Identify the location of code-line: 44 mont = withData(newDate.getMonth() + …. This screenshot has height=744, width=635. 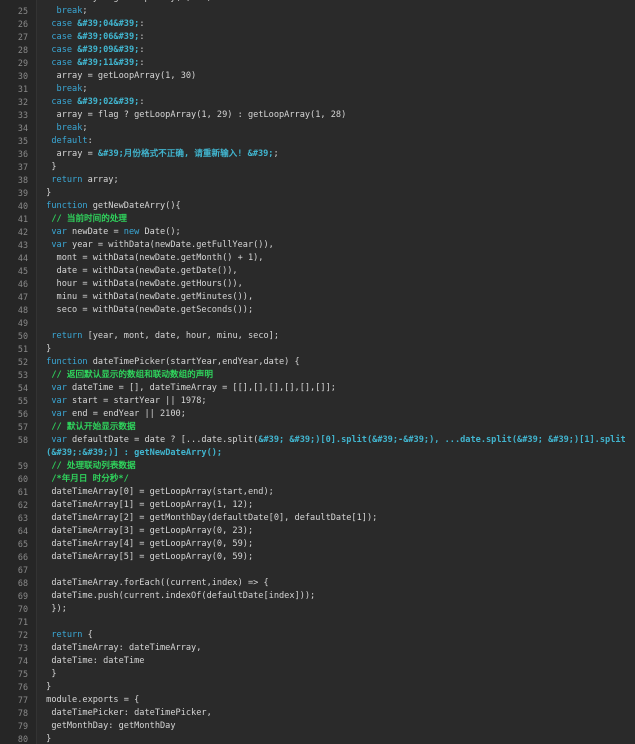
(317, 258).